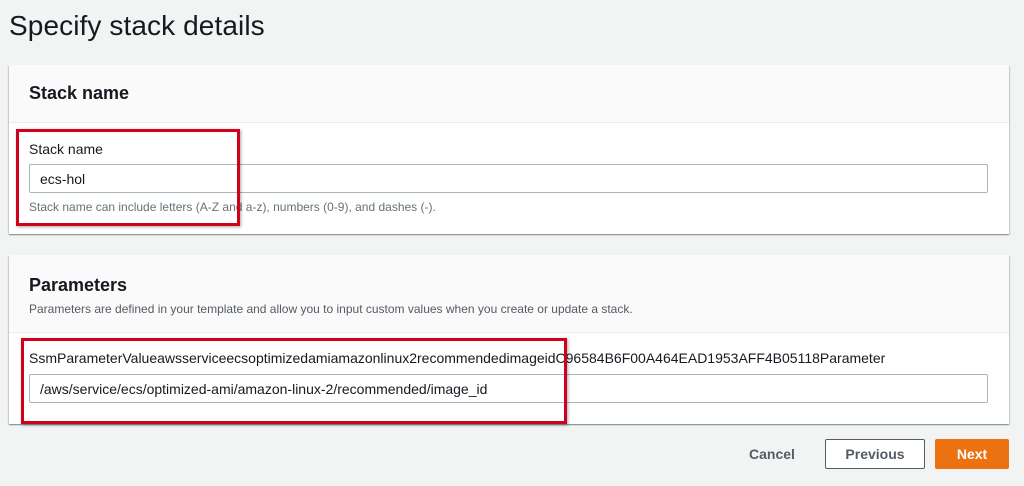  I want to click on cancel-button: Cancel, so click(772, 454).